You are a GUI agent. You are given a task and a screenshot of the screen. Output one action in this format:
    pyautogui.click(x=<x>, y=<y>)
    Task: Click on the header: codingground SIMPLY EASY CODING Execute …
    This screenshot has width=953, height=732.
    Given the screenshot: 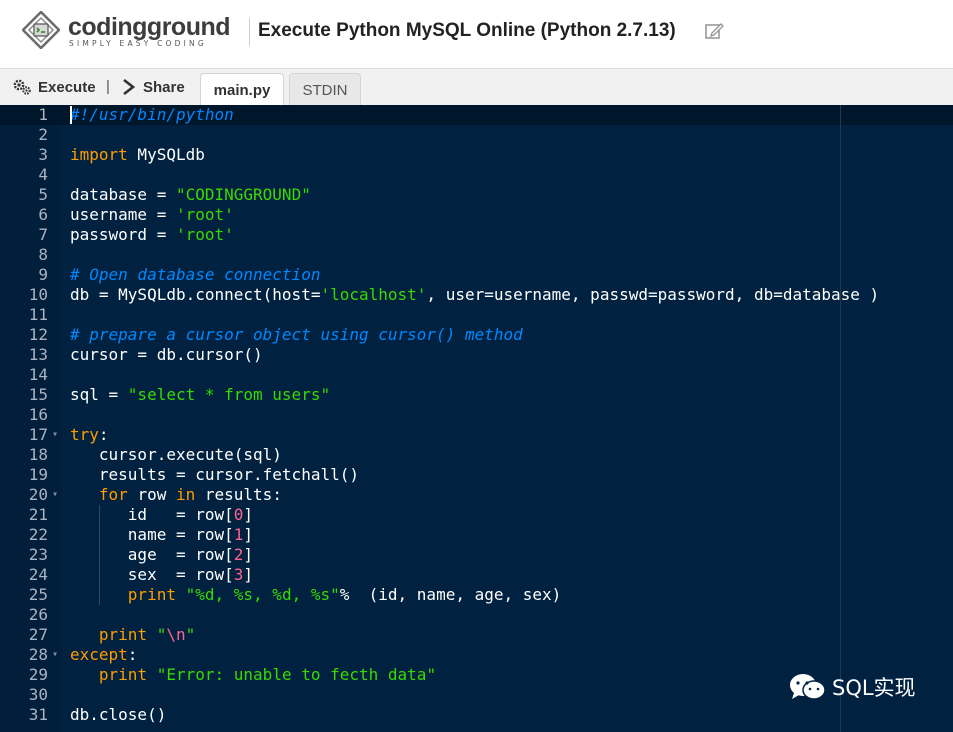 What is the action you would take?
    pyautogui.click(x=476, y=34)
    